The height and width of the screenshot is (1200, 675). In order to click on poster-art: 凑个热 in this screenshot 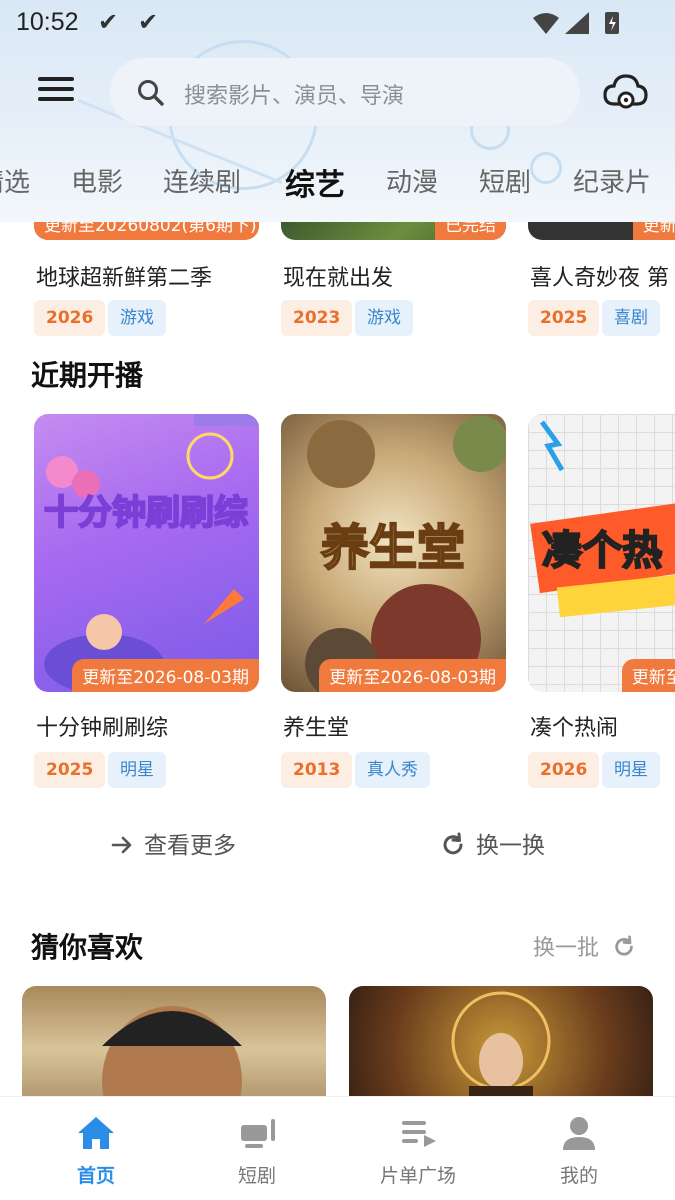, I will do `click(602, 519)`.